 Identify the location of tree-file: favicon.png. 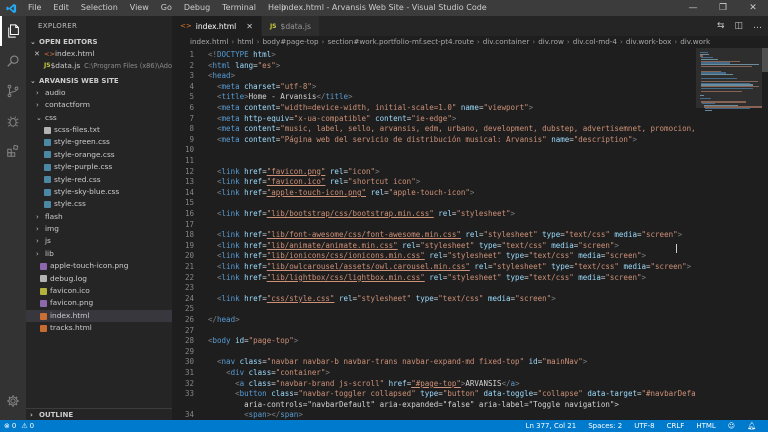
(99, 303).